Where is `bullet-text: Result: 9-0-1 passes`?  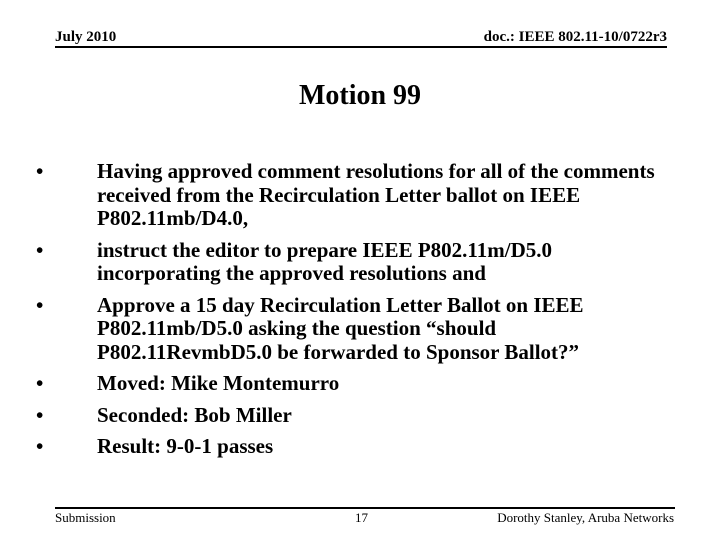
bullet-text: Result: 9-0-1 passes is located at coordinates (185, 446).